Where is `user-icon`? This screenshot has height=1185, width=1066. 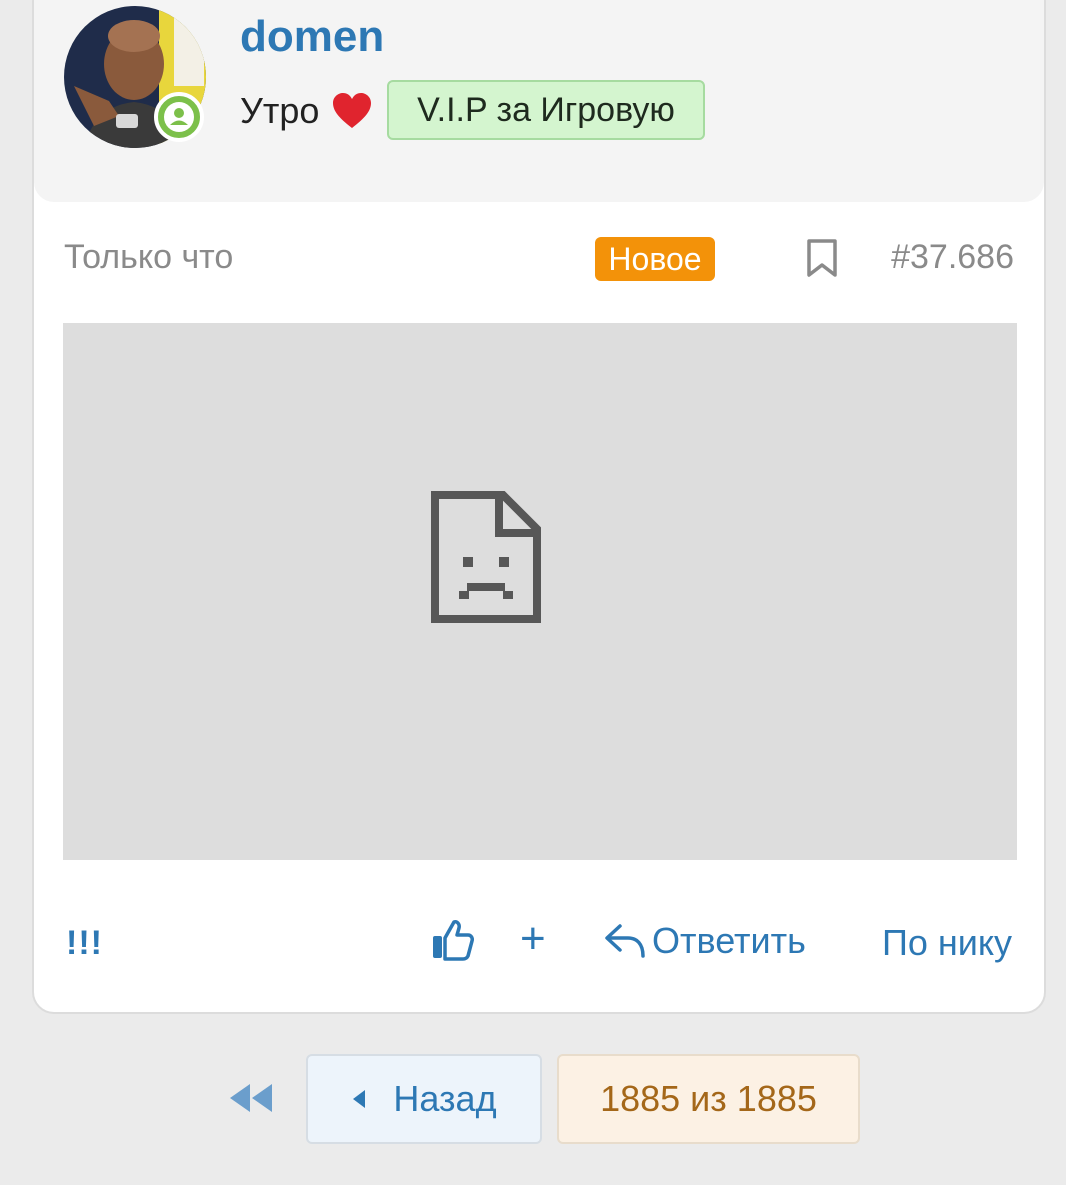 user-icon is located at coordinates (179, 117).